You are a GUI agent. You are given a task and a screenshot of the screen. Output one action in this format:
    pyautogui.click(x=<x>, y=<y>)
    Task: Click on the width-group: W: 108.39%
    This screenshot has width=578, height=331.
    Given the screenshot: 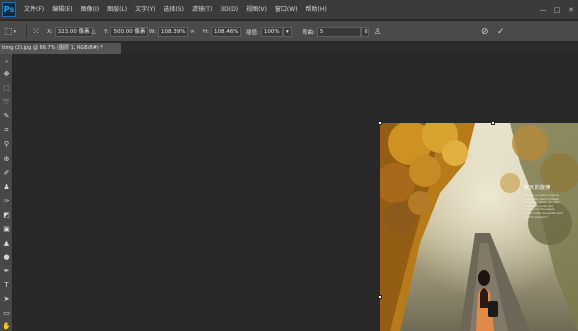 What is the action you would take?
    pyautogui.click(x=168, y=31)
    